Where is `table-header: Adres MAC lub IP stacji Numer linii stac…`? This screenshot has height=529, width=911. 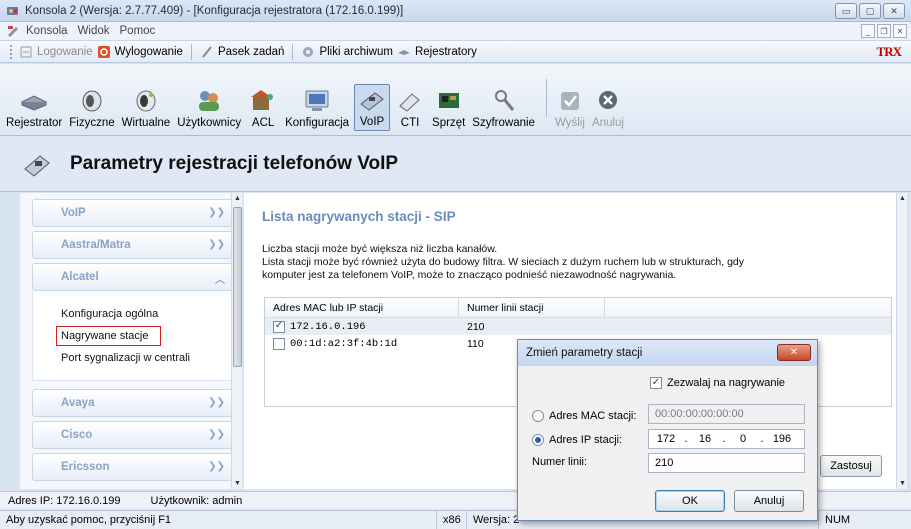
table-header: Adres MAC lub IP stacji Numer linii stac… is located at coordinates (578, 308).